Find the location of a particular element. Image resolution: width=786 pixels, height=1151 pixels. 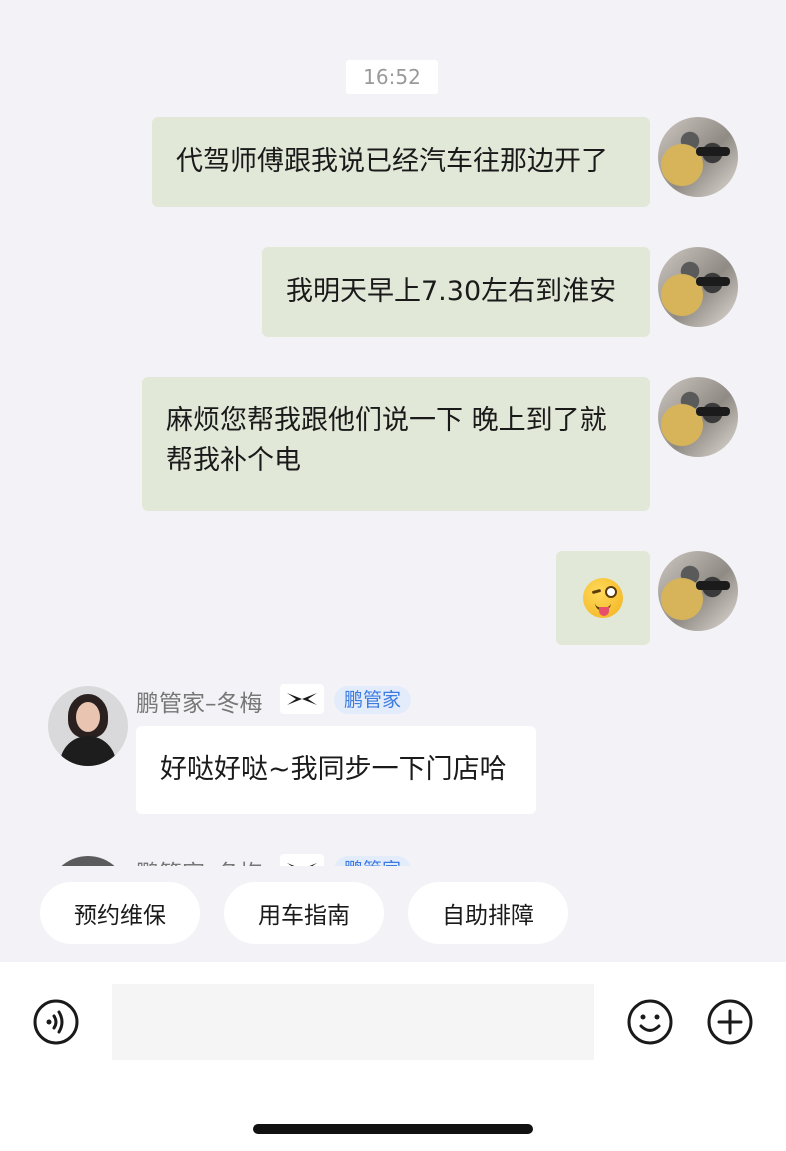

home-indicator is located at coordinates (393, 1129).